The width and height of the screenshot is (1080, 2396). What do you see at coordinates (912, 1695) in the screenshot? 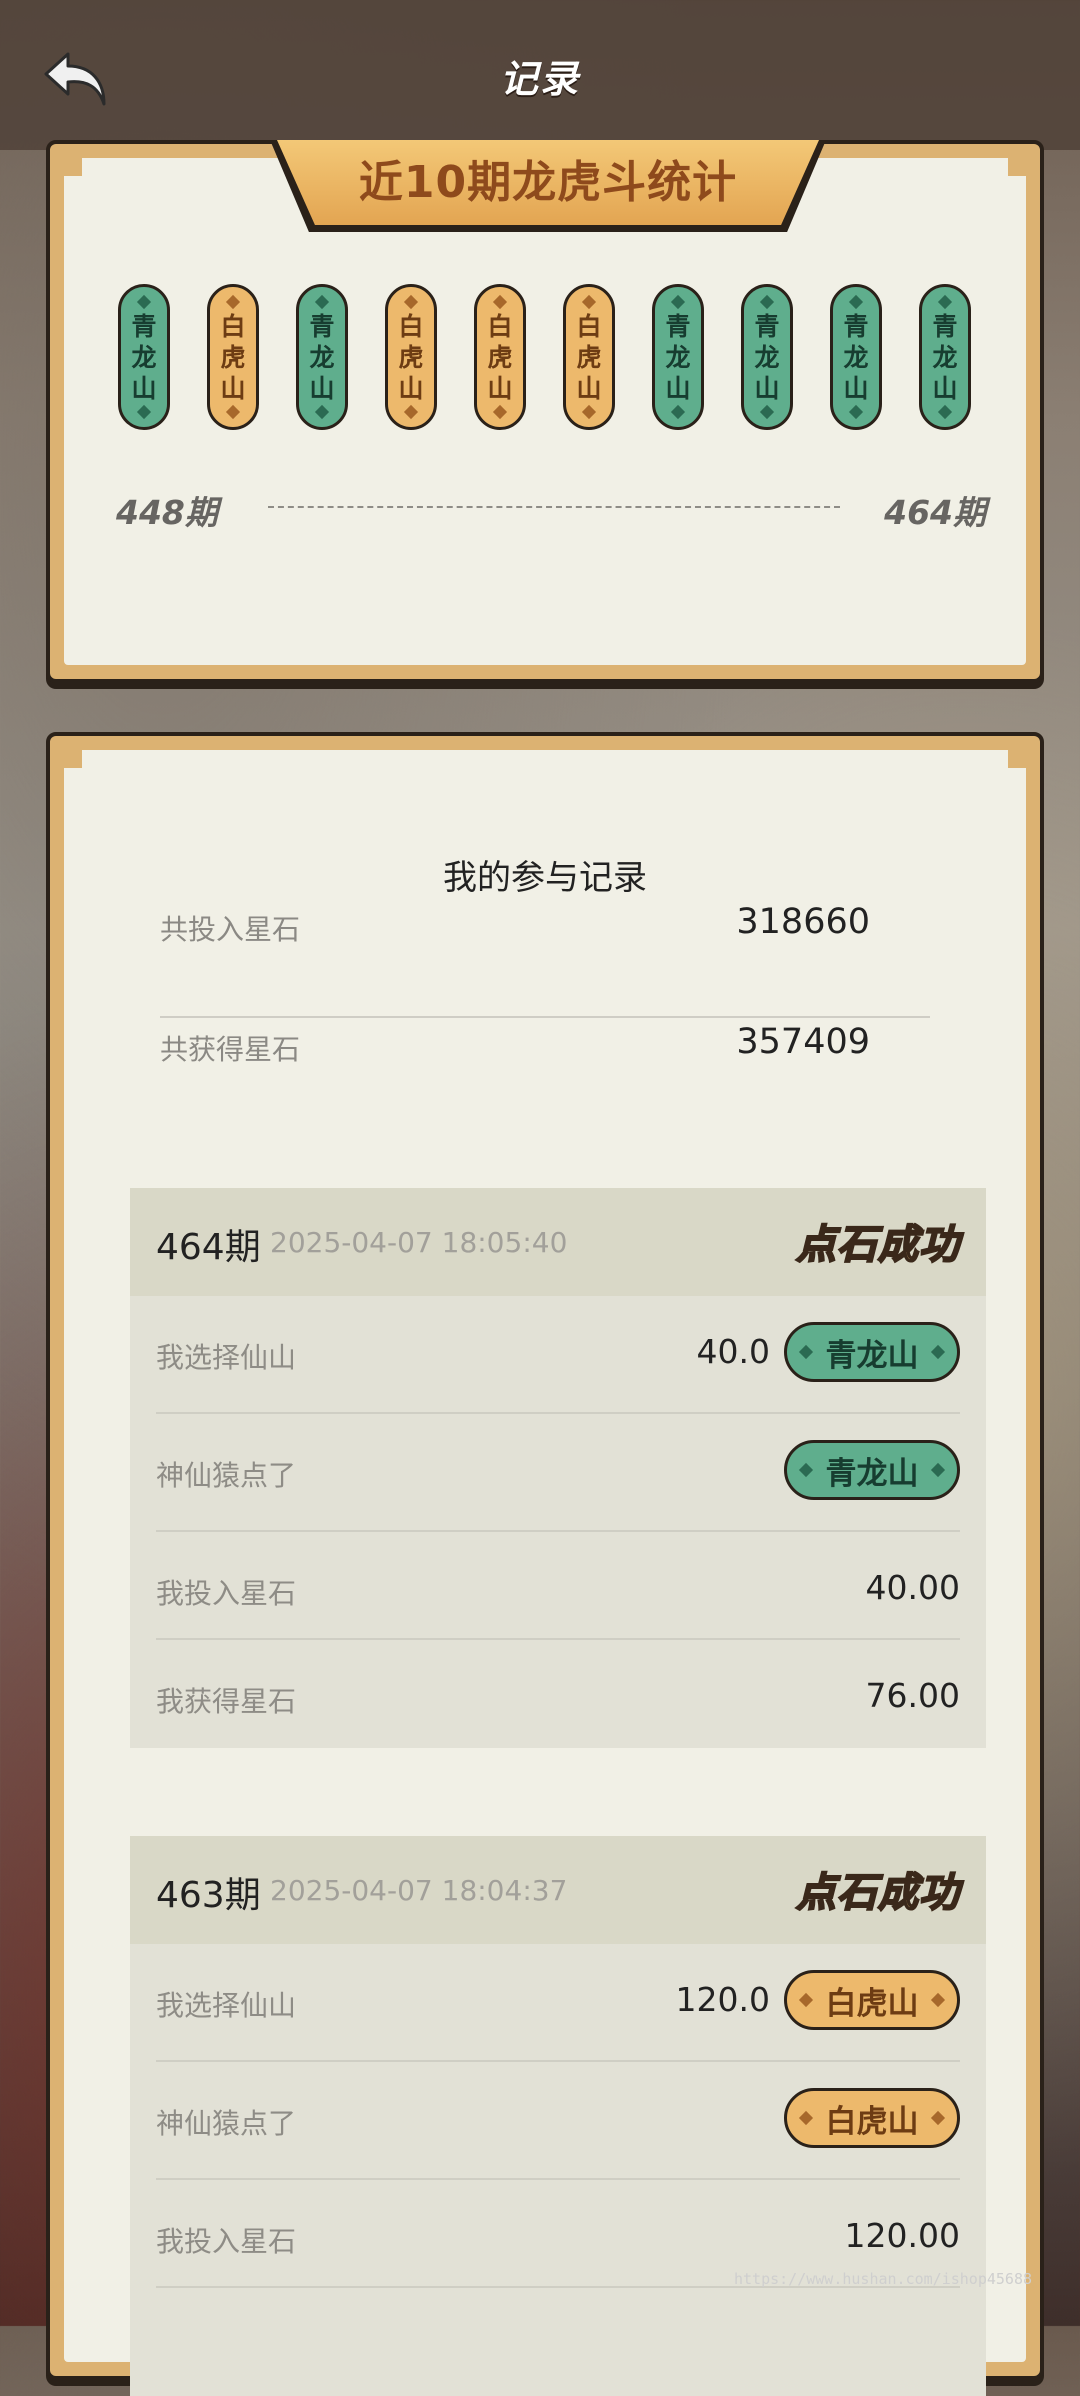
I see `gain-value: 76.00` at bounding box center [912, 1695].